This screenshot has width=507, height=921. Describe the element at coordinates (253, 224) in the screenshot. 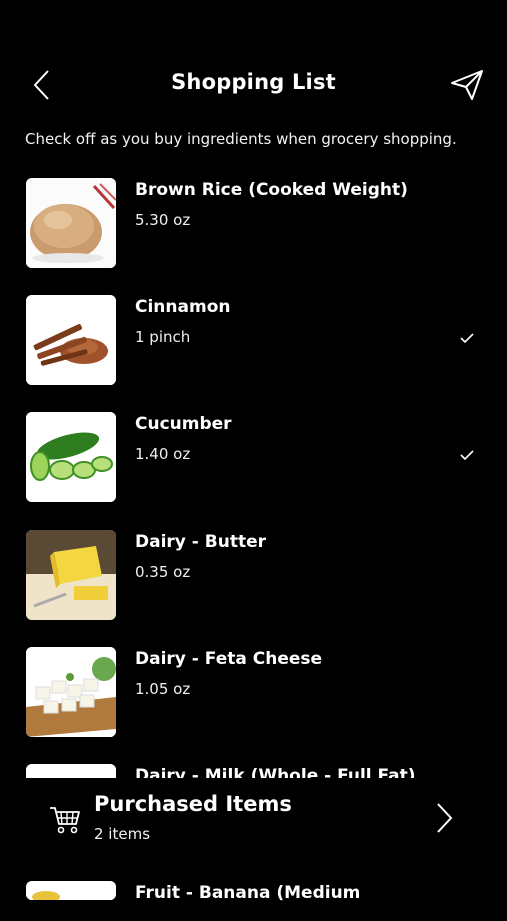

I see `list-item: Brown Rice (Cooked Weight) 5.30 oz` at that location.